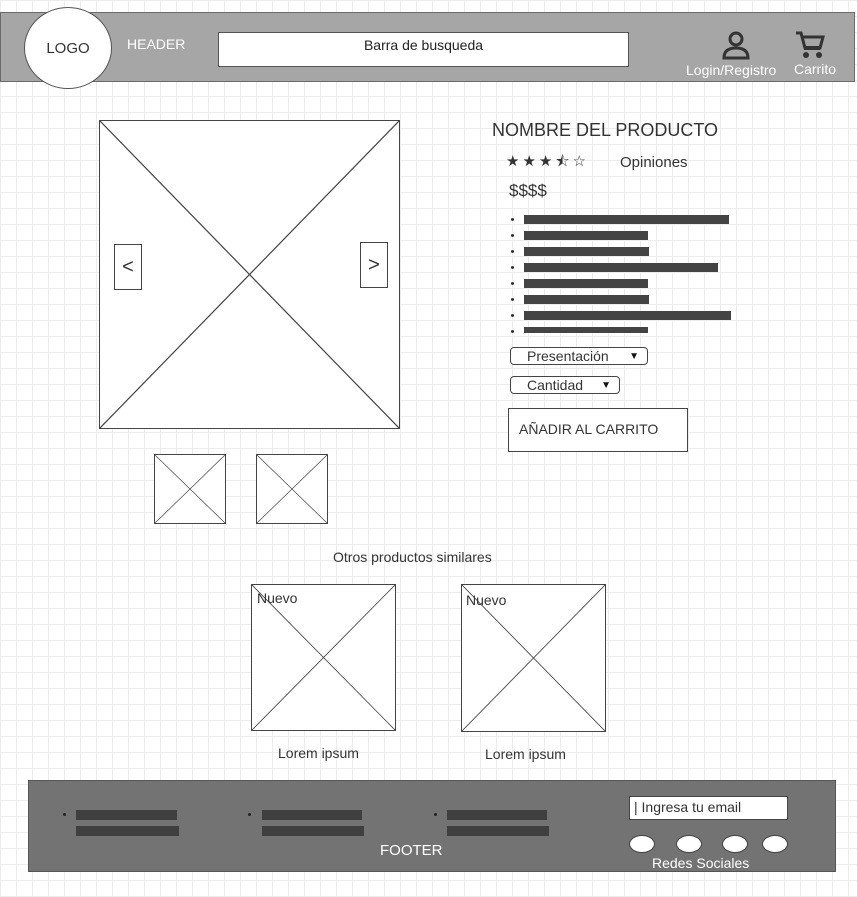  I want to click on social-label: Redes Sociales, so click(701, 863).